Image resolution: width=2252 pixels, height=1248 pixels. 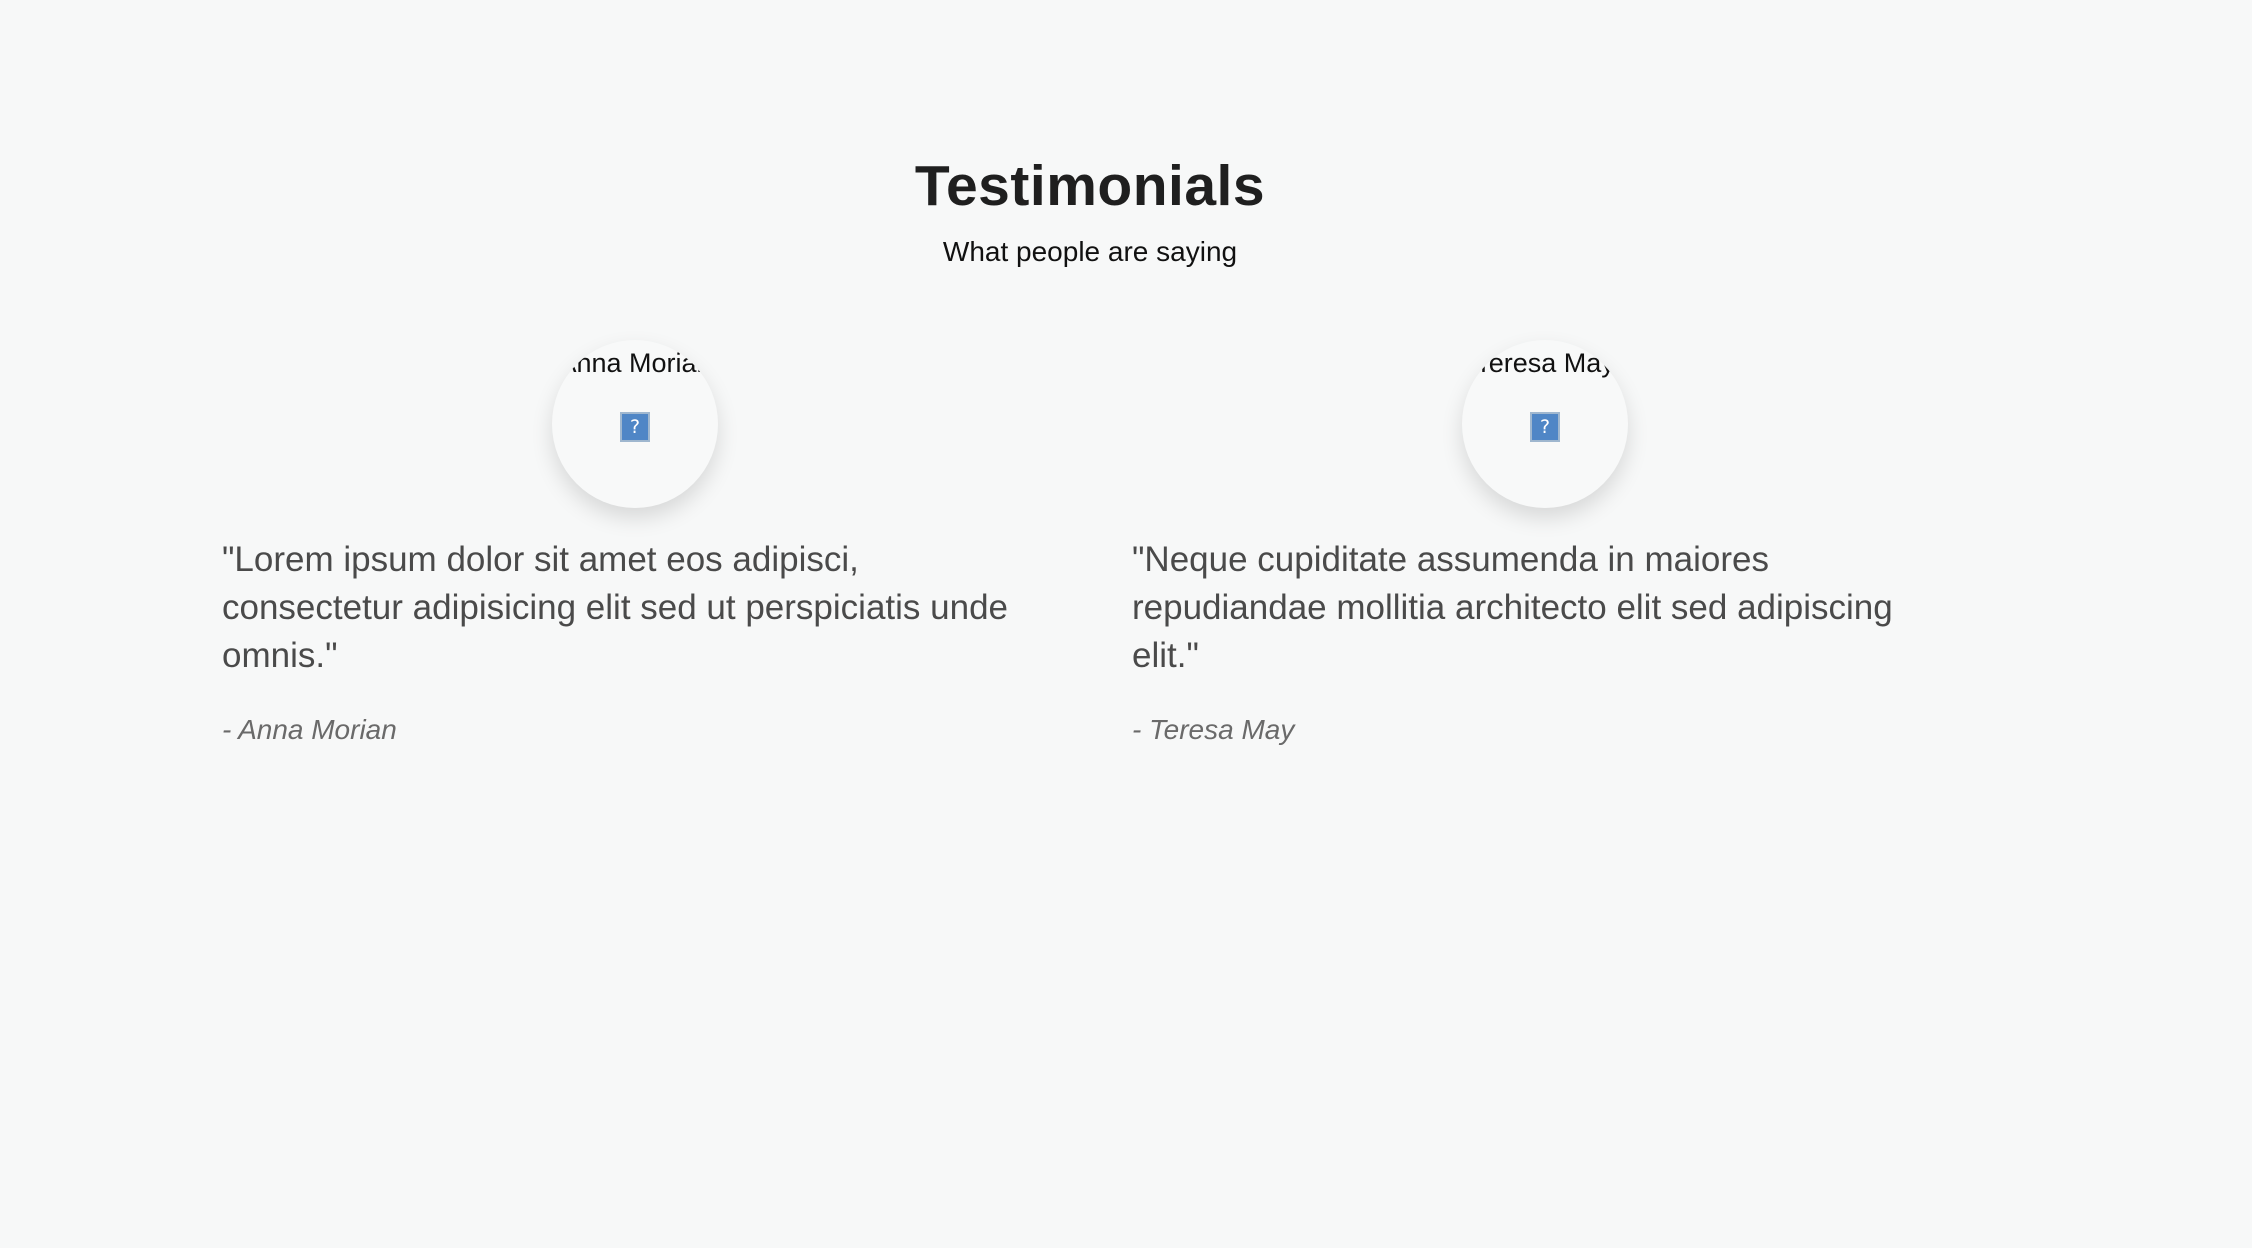 What do you see at coordinates (1090, 186) in the screenshot?
I see `section-title: Testimonials` at bounding box center [1090, 186].